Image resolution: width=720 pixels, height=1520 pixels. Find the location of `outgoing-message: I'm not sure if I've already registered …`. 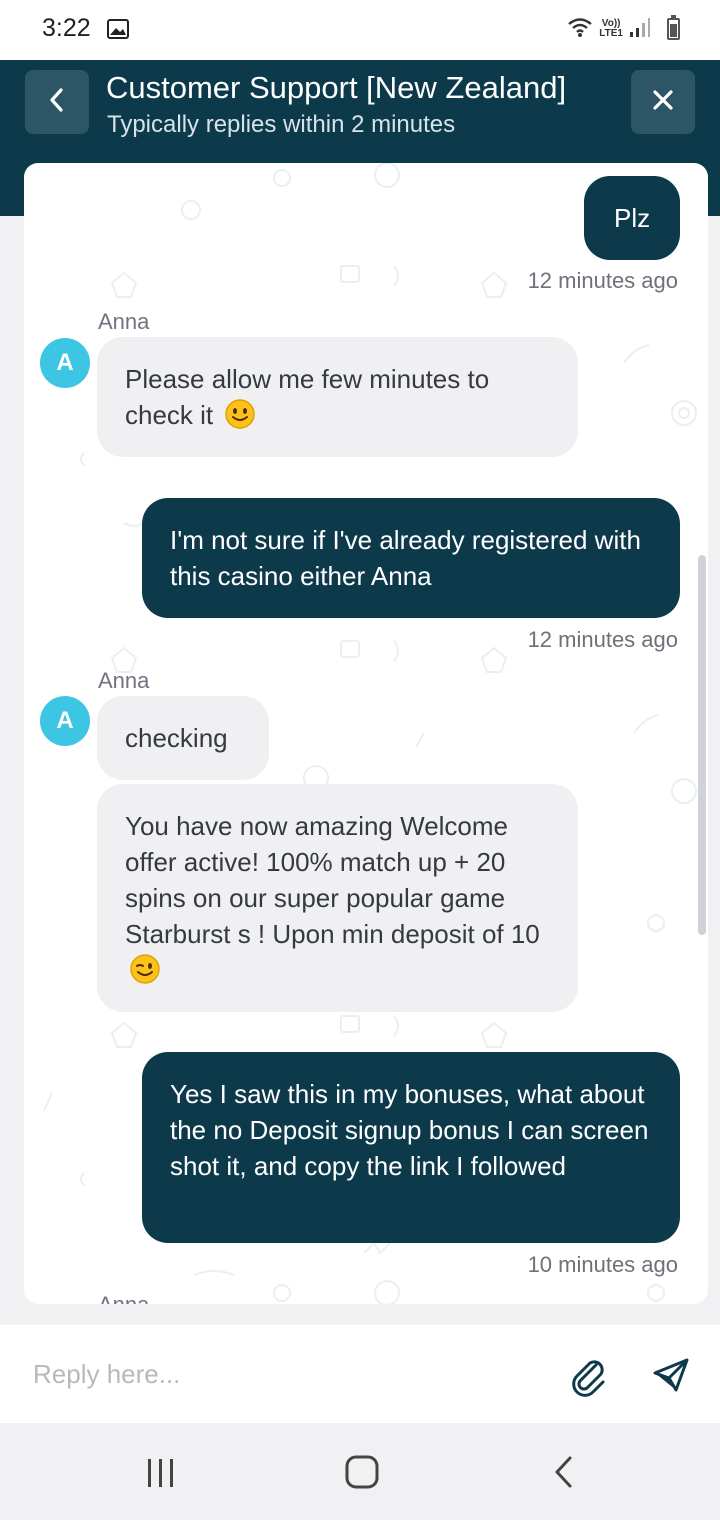

outgoing-message: I'm not sure if I've already registered … is located at coordinates (411, 558).